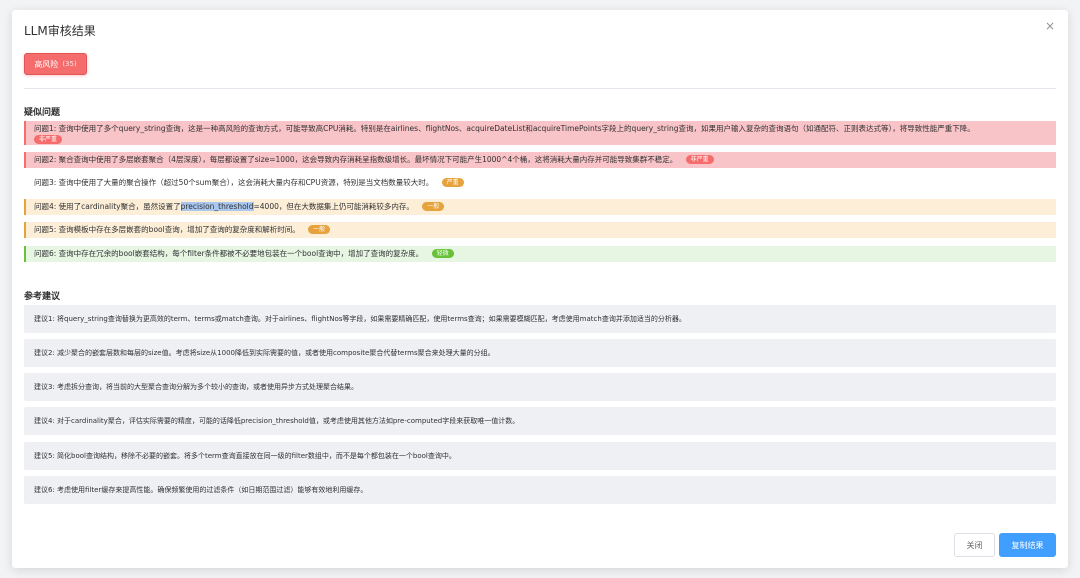  Describe the element at coordinates (1050, 26) in the screenshot. I see `close-icon: ×` at that location.